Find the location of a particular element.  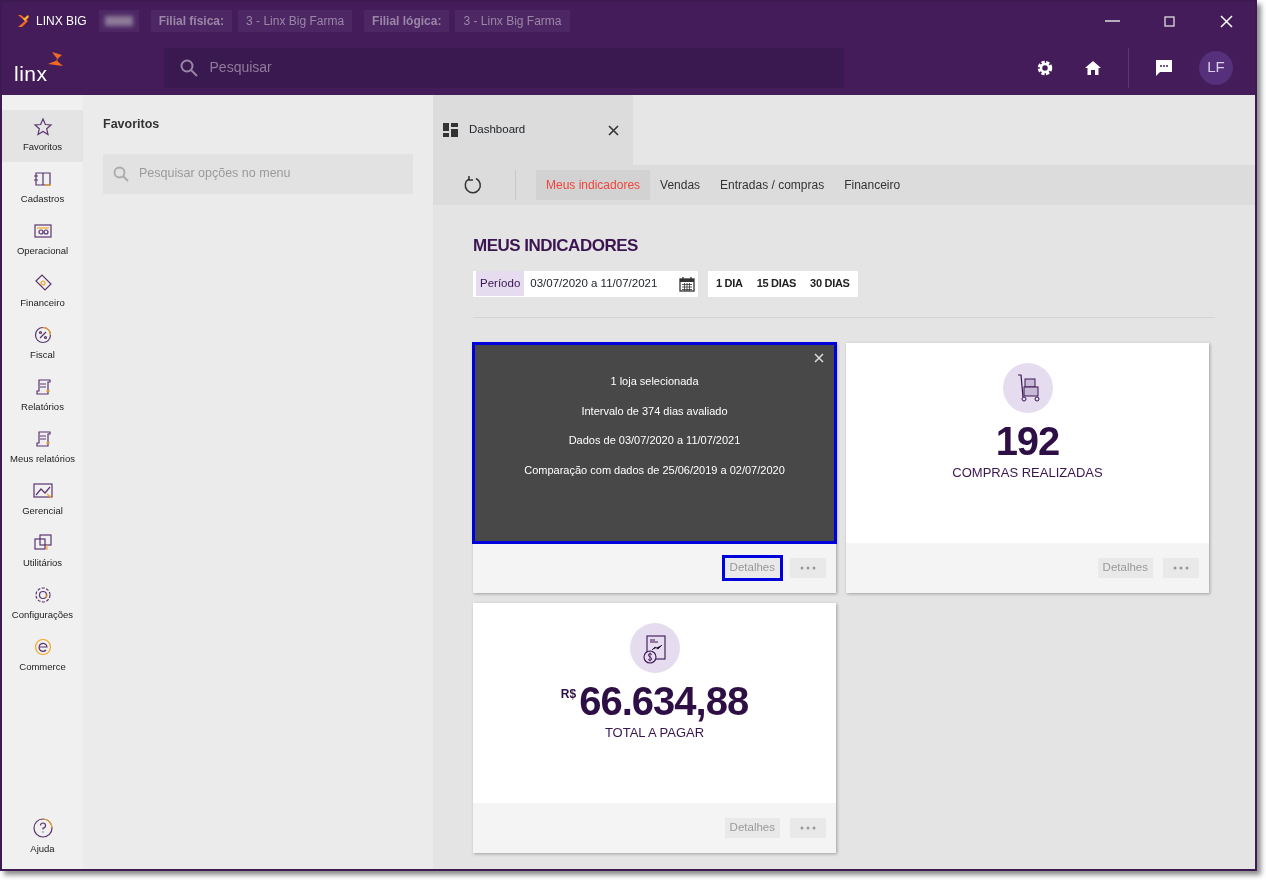

info-text: Dados de 03/07/2020 a 11/07/2021 is located at coordinates (654, 440).